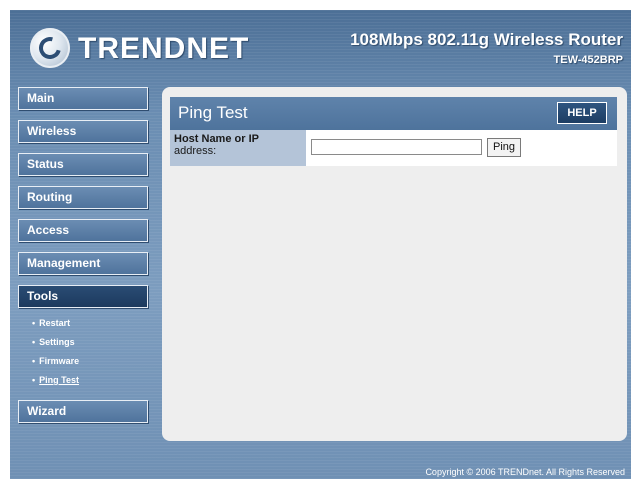 Image resolution: width=631 pixels, height=479 pixels. I want to click on ping-button: Ping, so click(504, 147).